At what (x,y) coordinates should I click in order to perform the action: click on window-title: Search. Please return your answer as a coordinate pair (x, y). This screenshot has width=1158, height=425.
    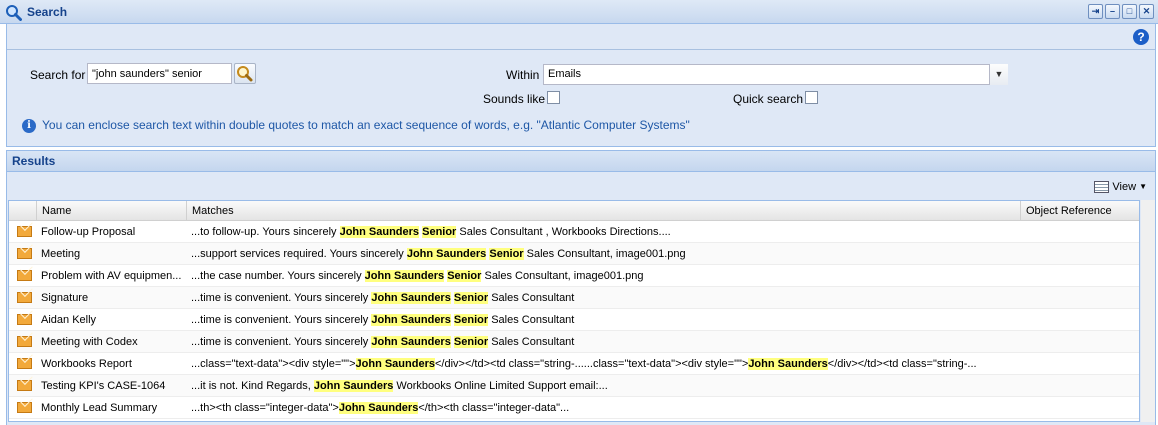
    Looking at the image, I should click on (47, 12).